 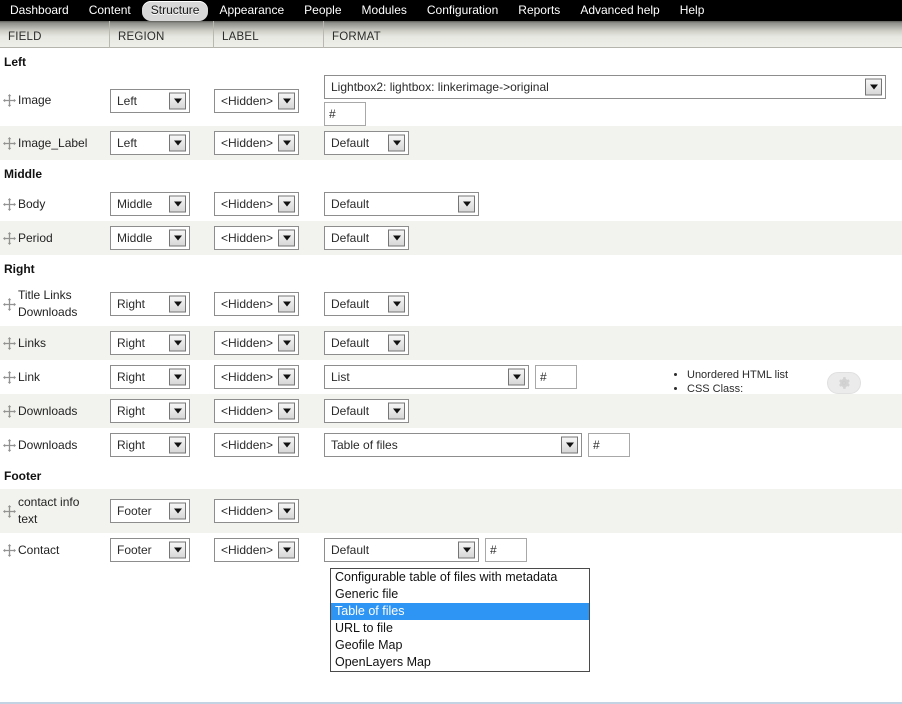 I want to click on toolbar-item-appearance: Appearance, so click(x=251, y=11).